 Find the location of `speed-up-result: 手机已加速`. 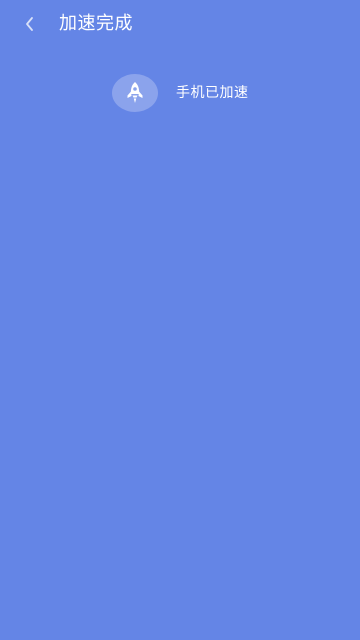

speed-up-result: 手机已加速 is located at coordinates (180, 93).